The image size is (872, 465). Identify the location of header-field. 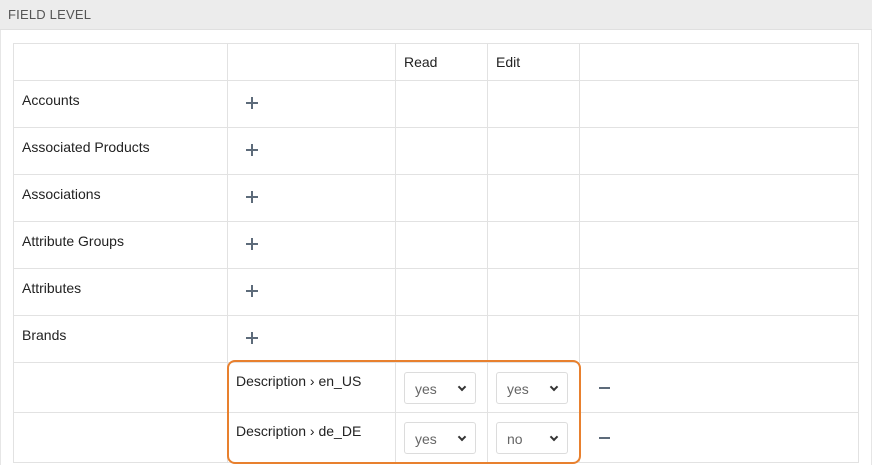
(311, 62).